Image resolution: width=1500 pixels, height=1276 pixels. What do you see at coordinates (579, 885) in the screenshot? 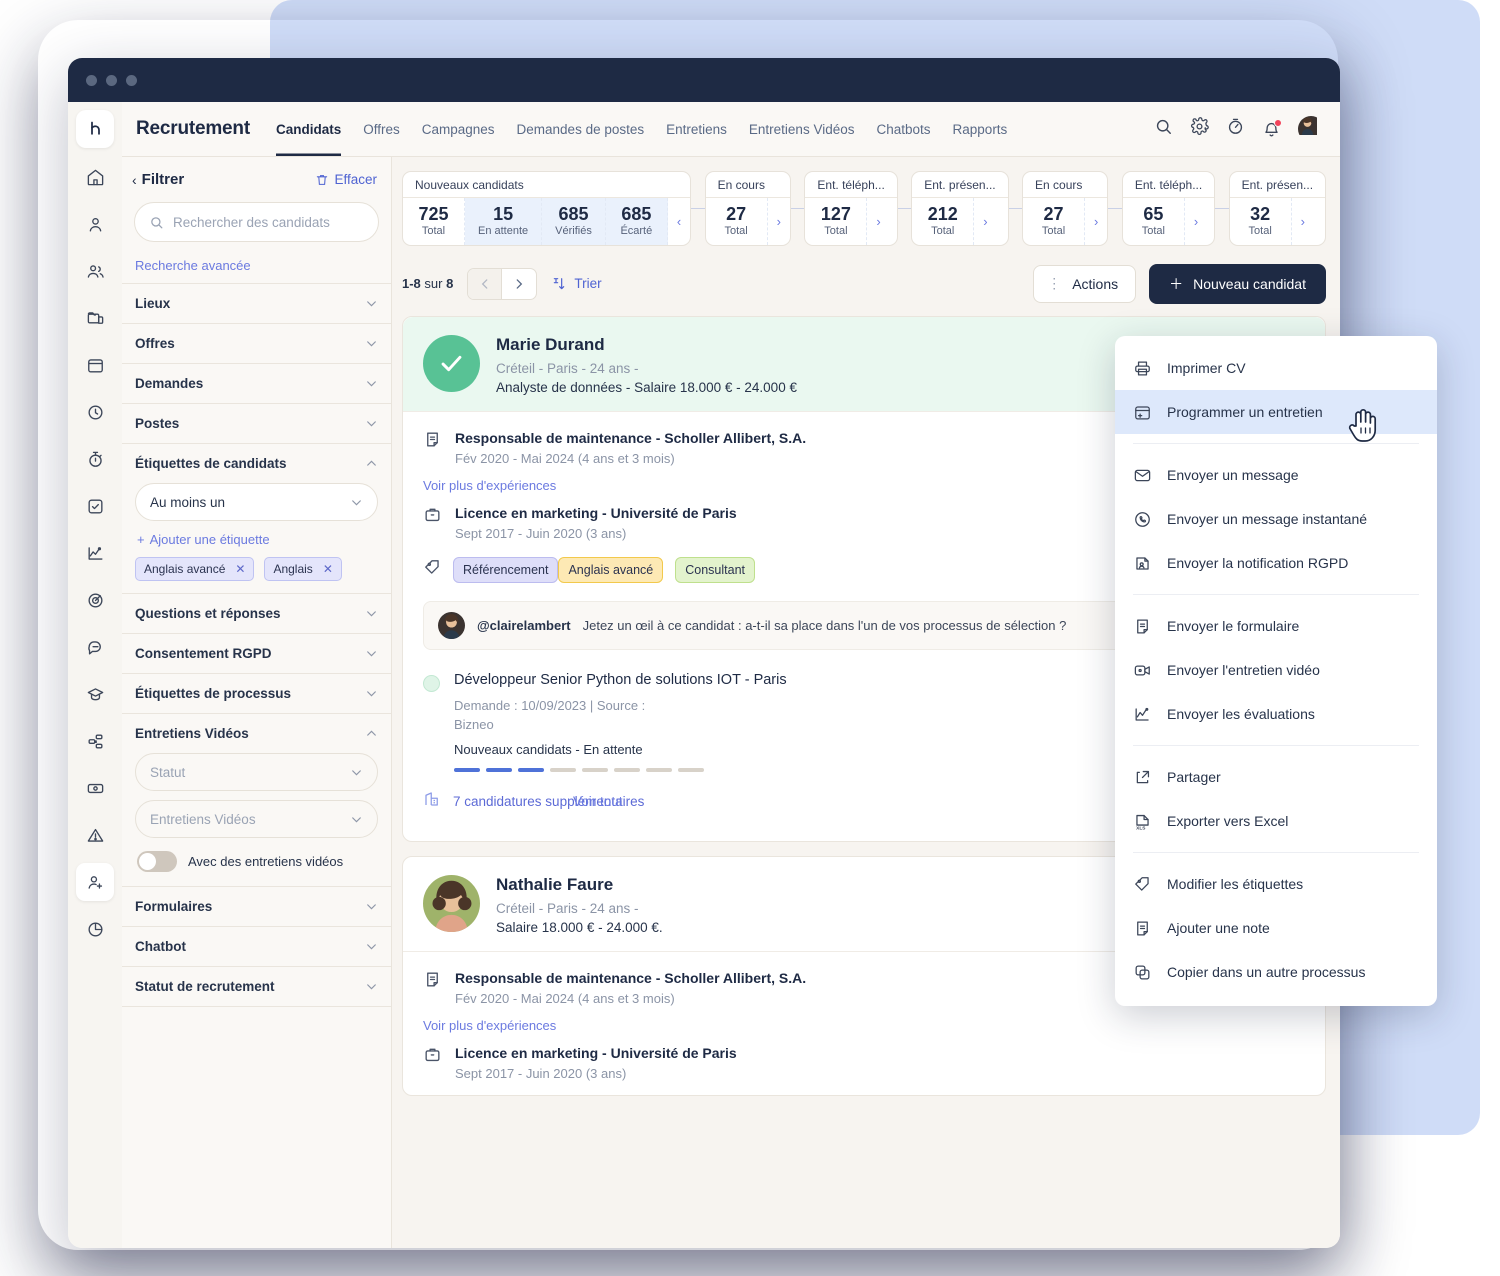
I see `candidate-name: Nathalie Faure` at bounding box center [579, 885].